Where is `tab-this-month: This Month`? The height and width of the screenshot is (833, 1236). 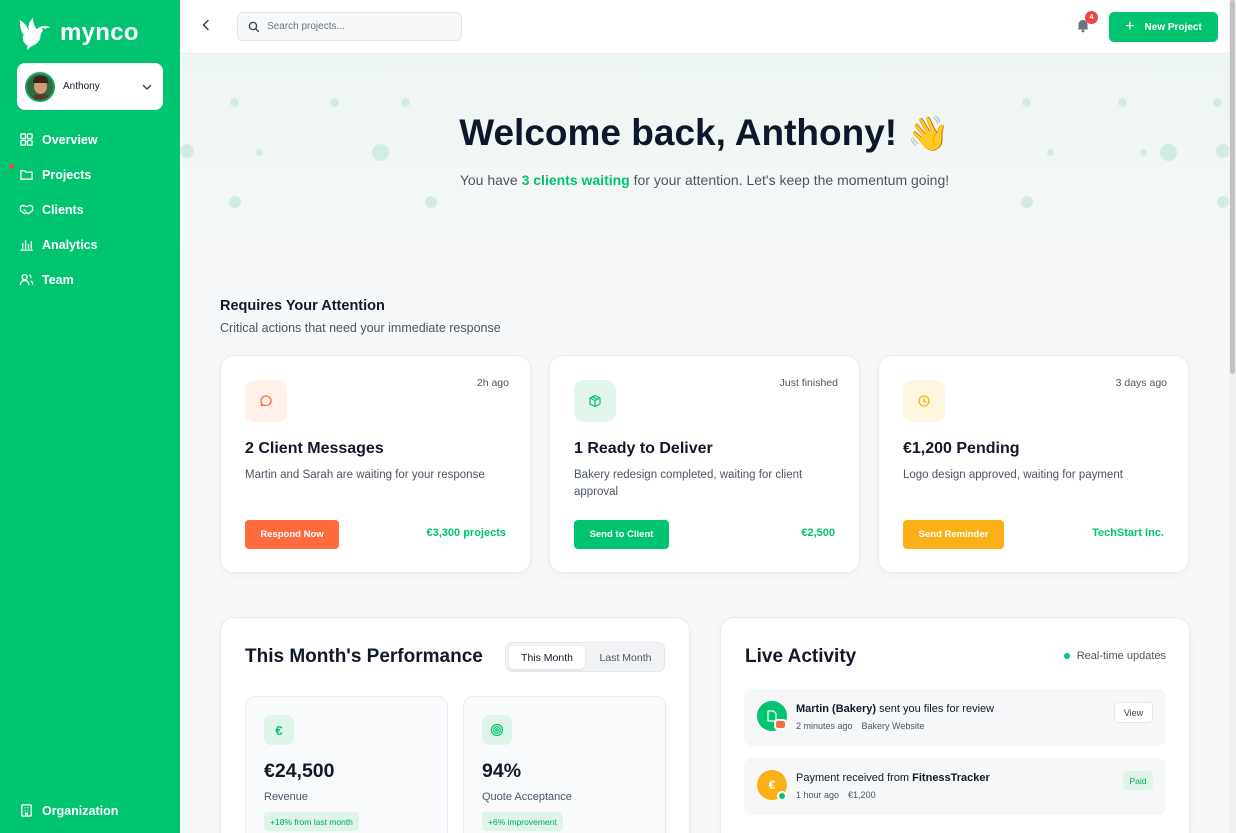
tab-this-month: This Month is located at coordinates (547, 657).